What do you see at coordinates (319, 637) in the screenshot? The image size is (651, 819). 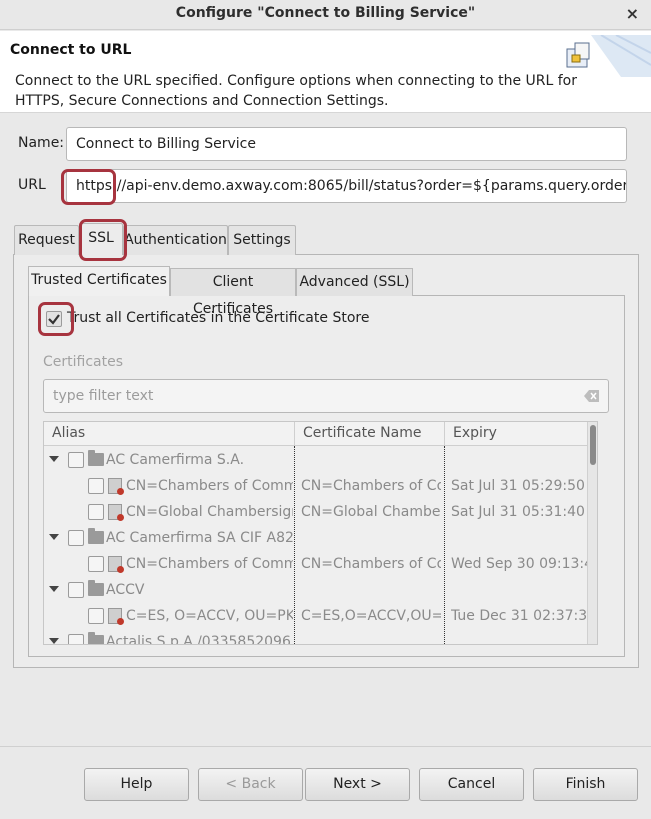 I see `table-row: Actalis S.p.A./03358520967` at bounding box center [319, 637].